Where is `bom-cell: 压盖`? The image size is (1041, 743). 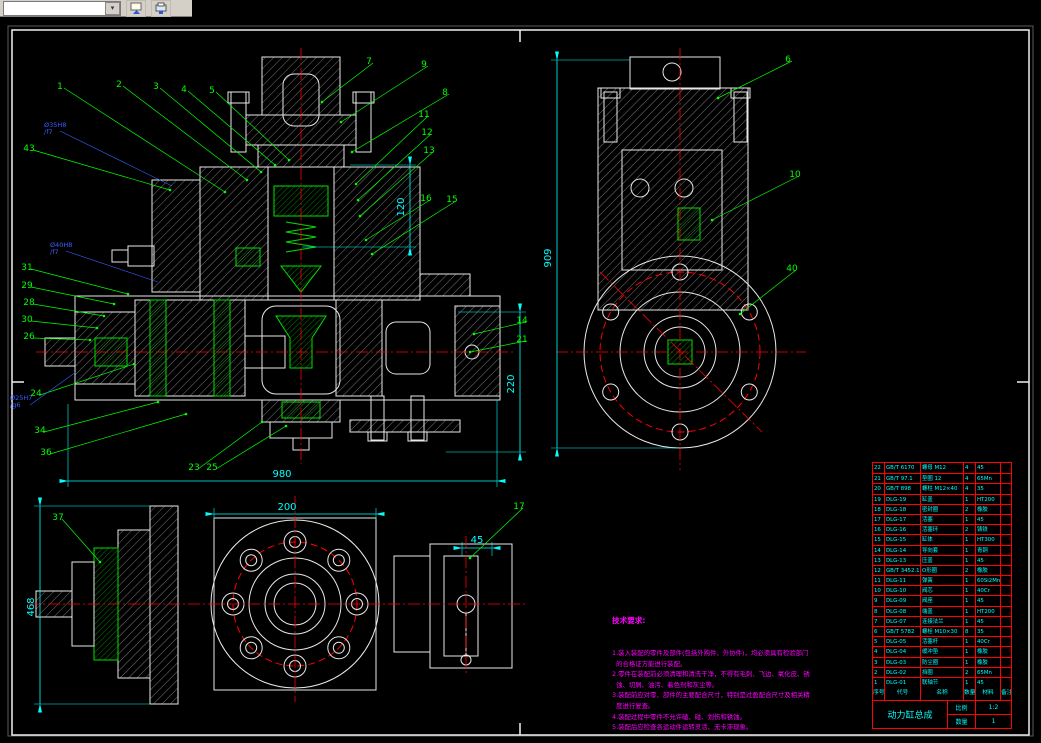 bom-cell: 压盖 is located at coordinates (942, 560).